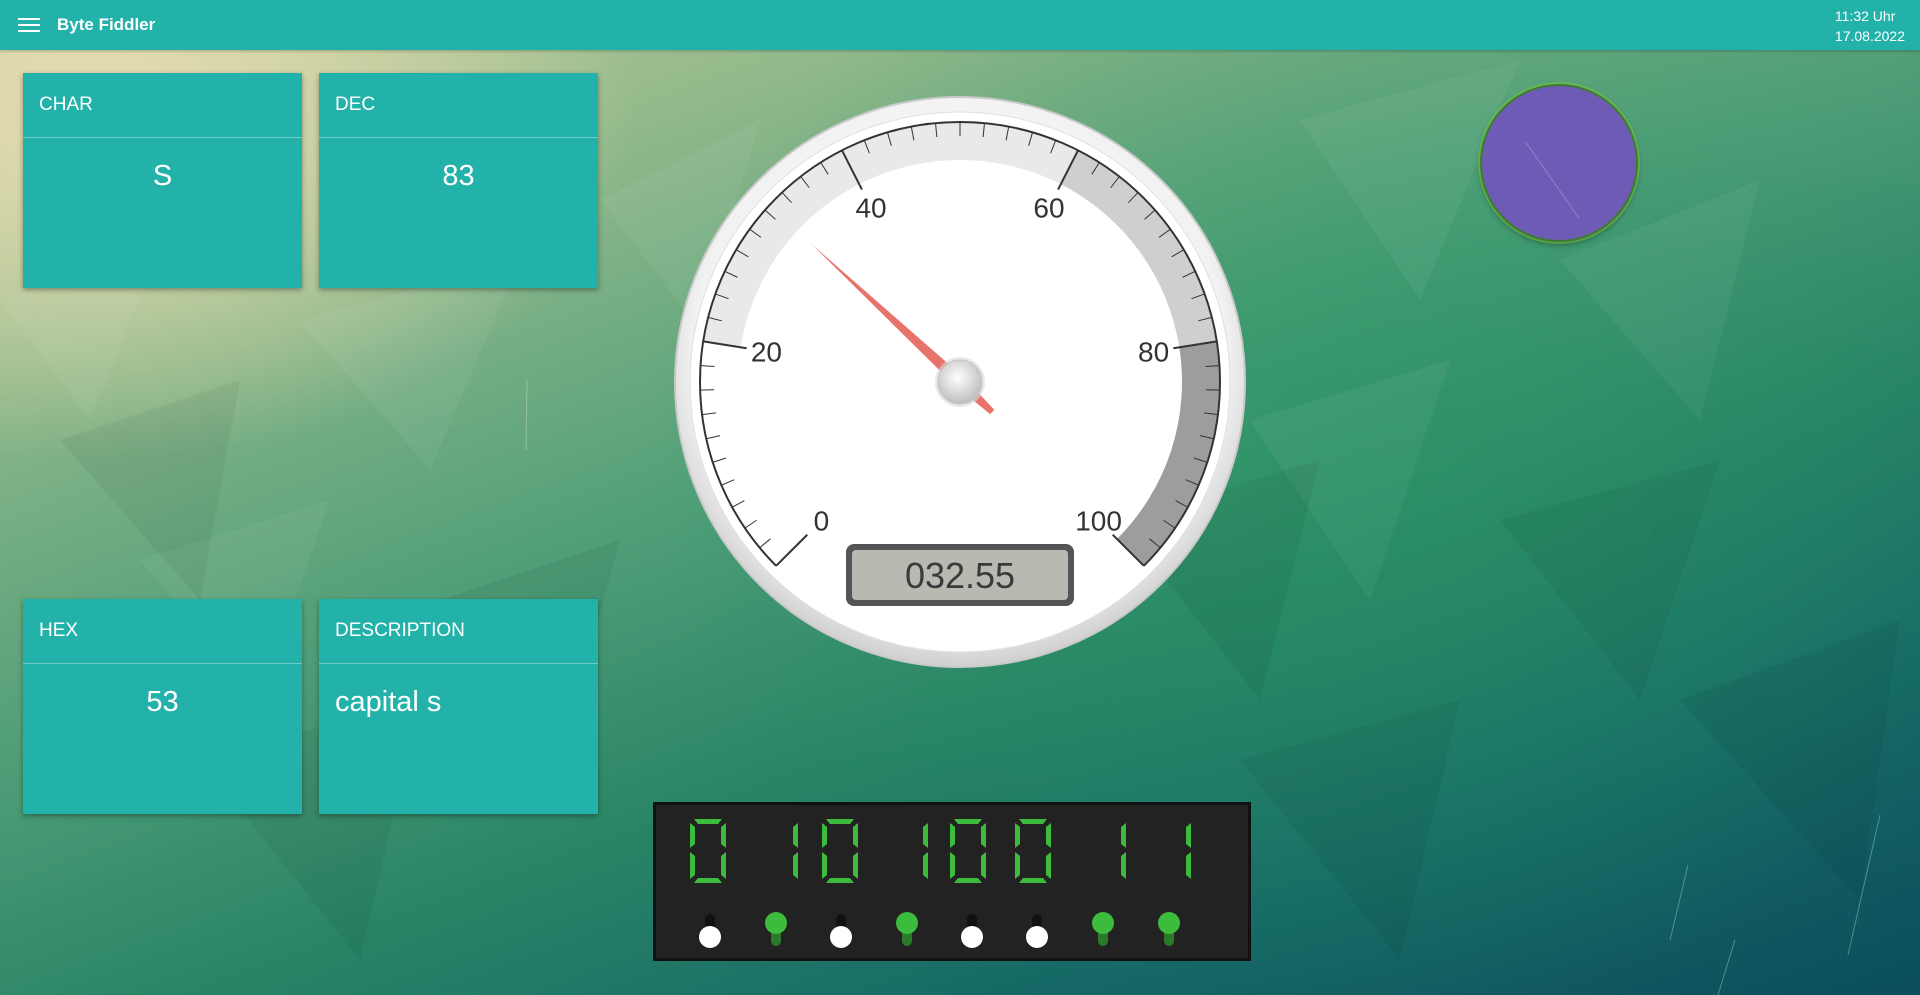 This screenshot has height=995, width=1920. I want to click on description-card-value: capital s, so click(388, 702).